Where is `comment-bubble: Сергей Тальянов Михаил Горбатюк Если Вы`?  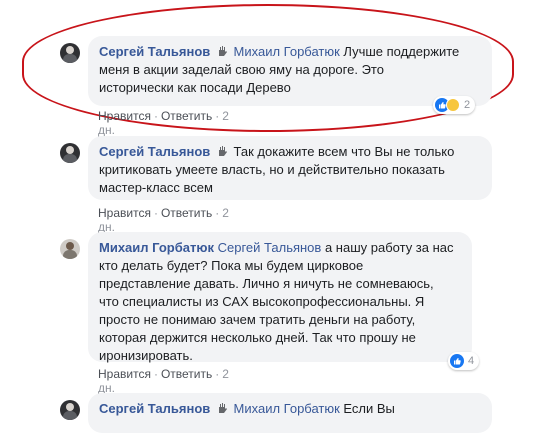 comment-bubble: Сергей Тальянов Михаил Горбатюк Если Вы is located at coordinates (290, 413).